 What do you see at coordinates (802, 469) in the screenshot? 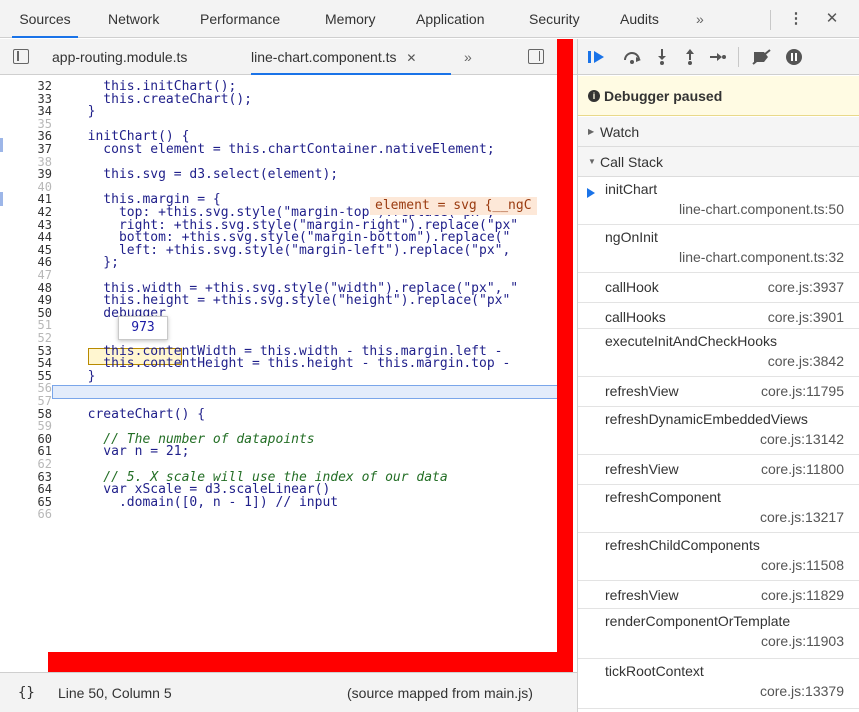
I see `frame-location: core.js:11800` at bounding box center [802, 469].